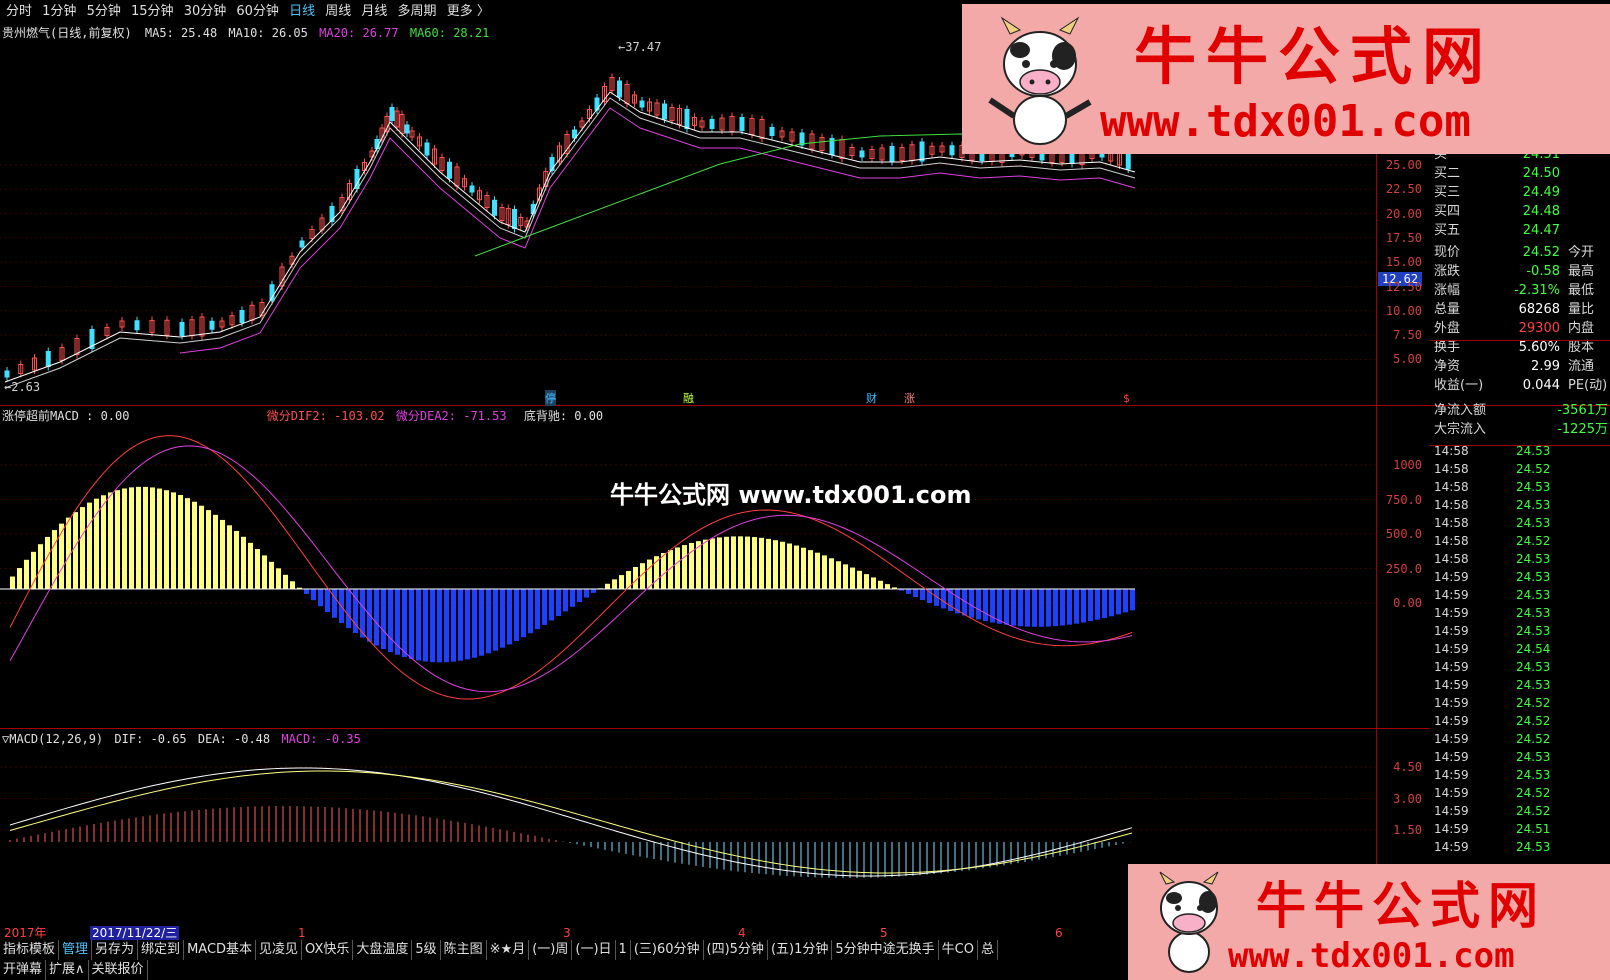  What do you see at coordinates (152, 11) in the screenshot?
I see `period-15min: 15分钟` at bounding box center [152, 11].